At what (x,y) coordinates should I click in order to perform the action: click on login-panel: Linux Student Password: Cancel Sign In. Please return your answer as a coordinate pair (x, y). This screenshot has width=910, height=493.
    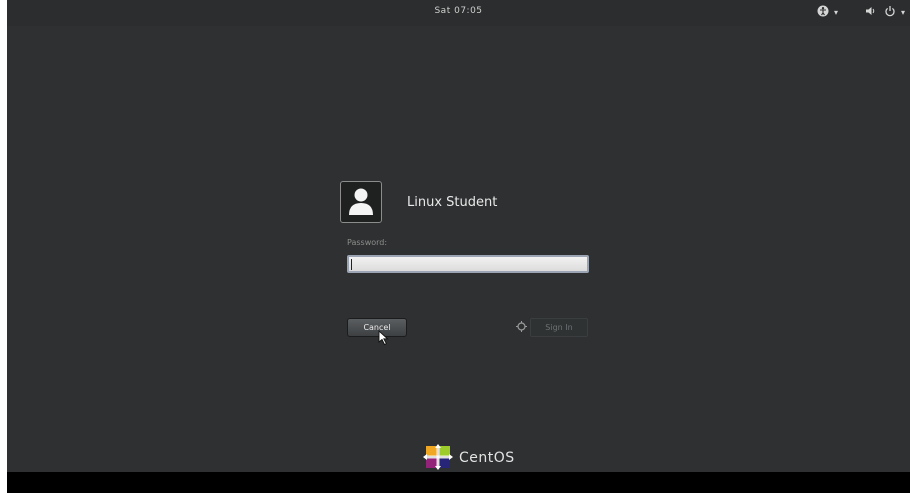
    Looking at the image, I should click on (464, 266).